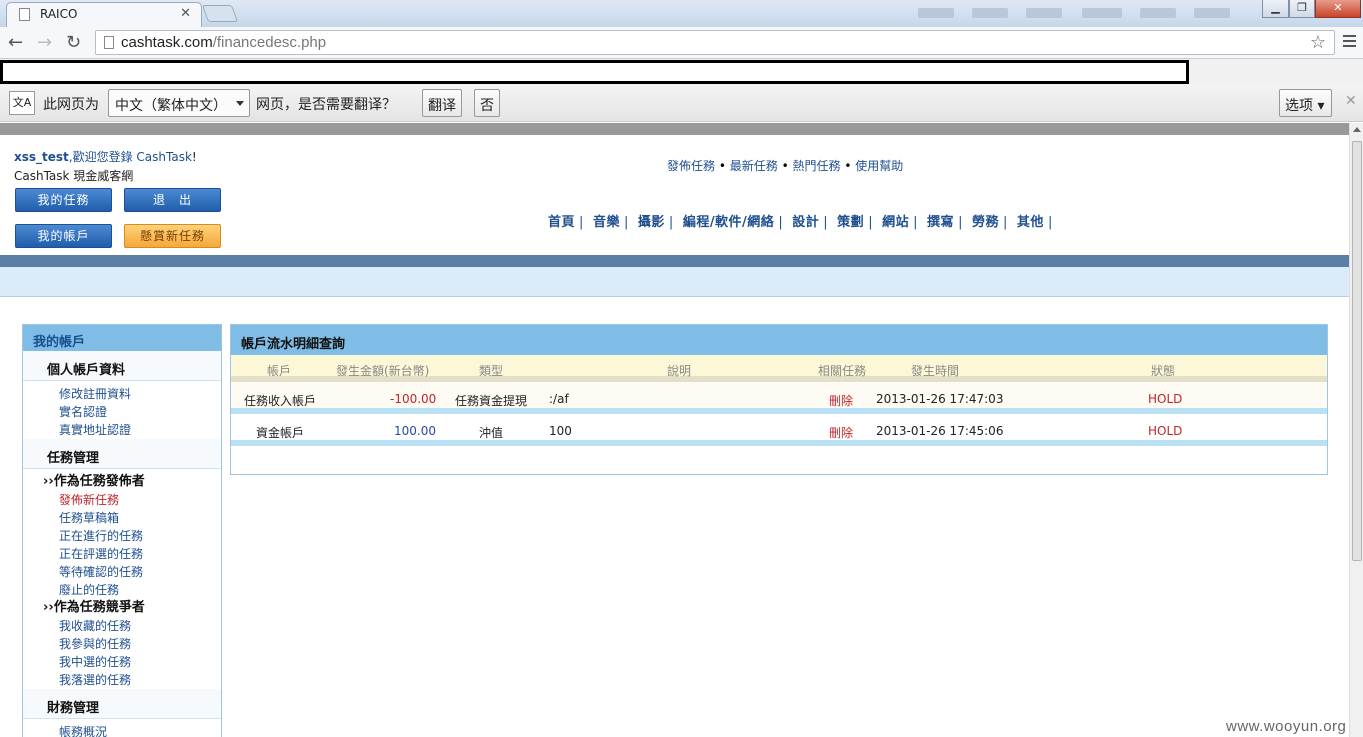  Describe the element at coordinates (104, 14) in the screenshot. I see `browser-tab: RAICO ✕` at that location.